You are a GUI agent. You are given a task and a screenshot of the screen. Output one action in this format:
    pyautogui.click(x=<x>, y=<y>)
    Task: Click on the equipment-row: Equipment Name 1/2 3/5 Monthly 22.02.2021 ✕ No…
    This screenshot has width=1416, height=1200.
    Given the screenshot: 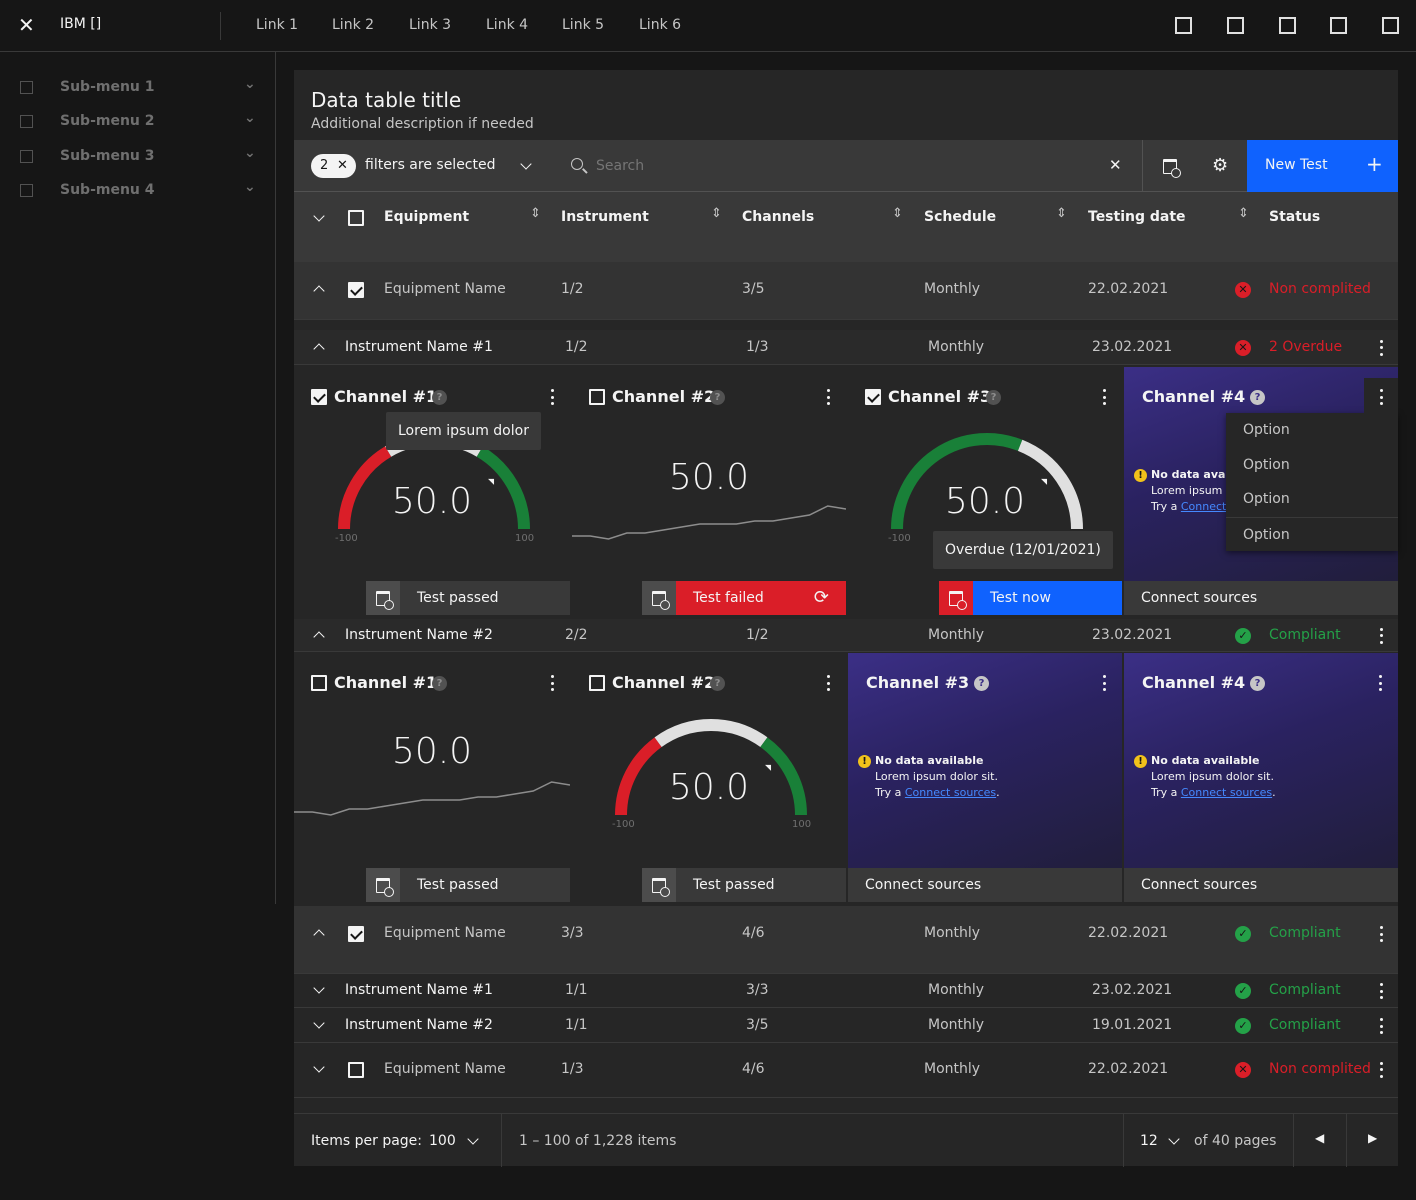 What is the action you would take?
    pyautogui.click(x=846, y=291)
    